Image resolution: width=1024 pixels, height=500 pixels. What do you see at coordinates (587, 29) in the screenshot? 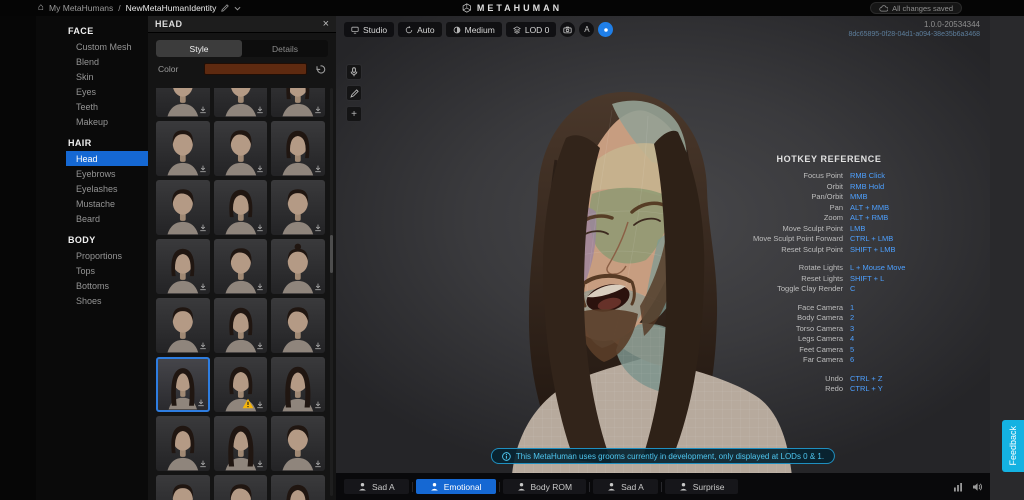
I see `text-size-button: A` at bounding box center [587, 29].